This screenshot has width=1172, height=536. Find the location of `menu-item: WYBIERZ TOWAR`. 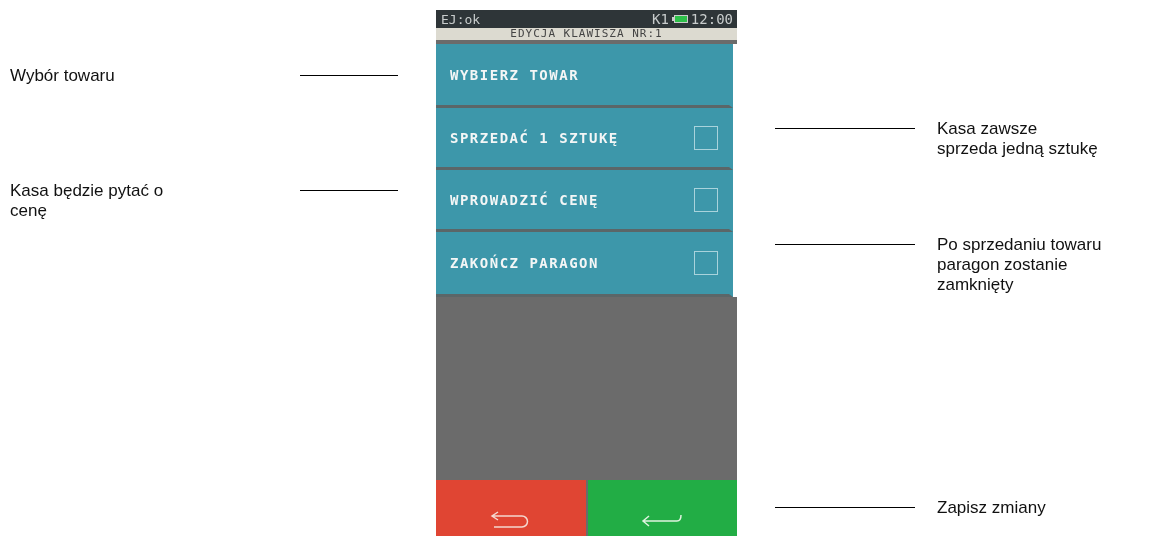

menu-item: WYBIERZ TOWAR is located at coordinates (584, 76).